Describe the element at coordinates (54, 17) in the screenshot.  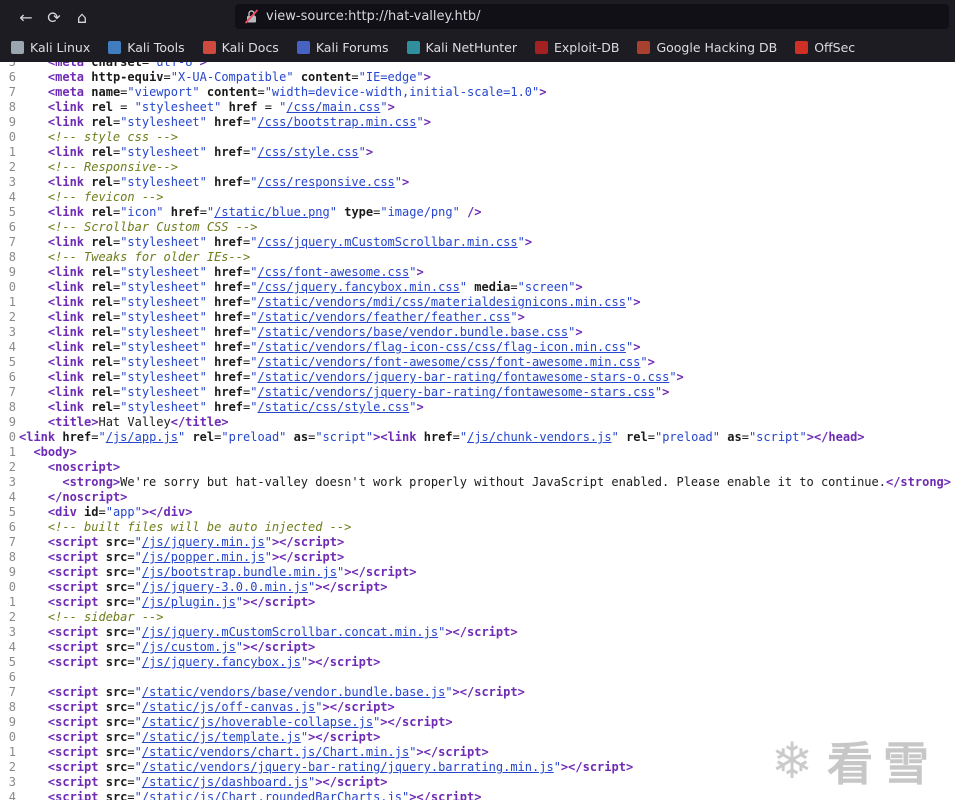
I see `reload-button: ⟳` at that location.